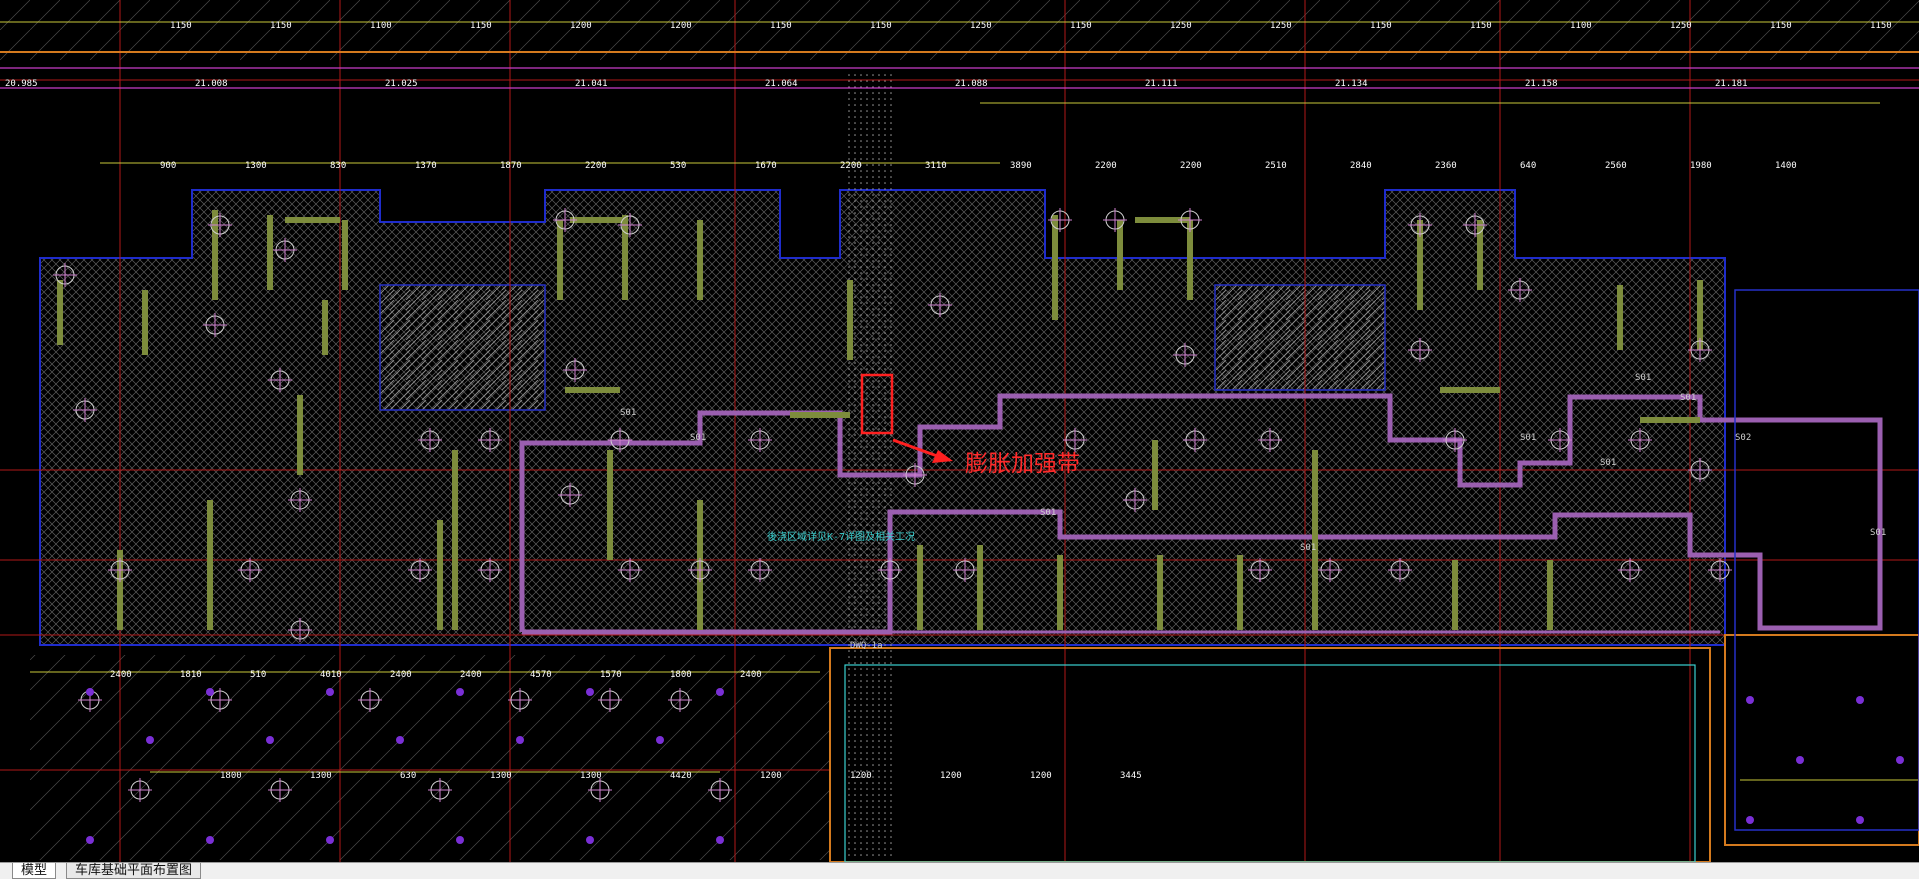 This screenshot has width=1919, height=879. What do you see at coordinates (541, 675) in the screenshot?
I see `lower-dimension-label: 4570` at bounding box center [541, 675].